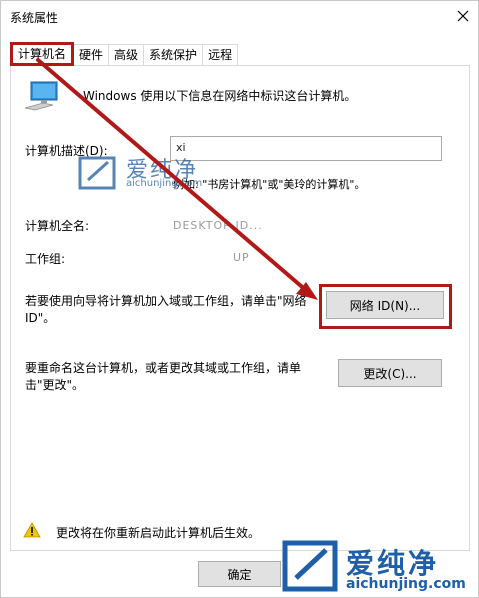  Describe the element at coordinates (97, 173) in the screenshot. I see `watermark-logo-icon` at that location.